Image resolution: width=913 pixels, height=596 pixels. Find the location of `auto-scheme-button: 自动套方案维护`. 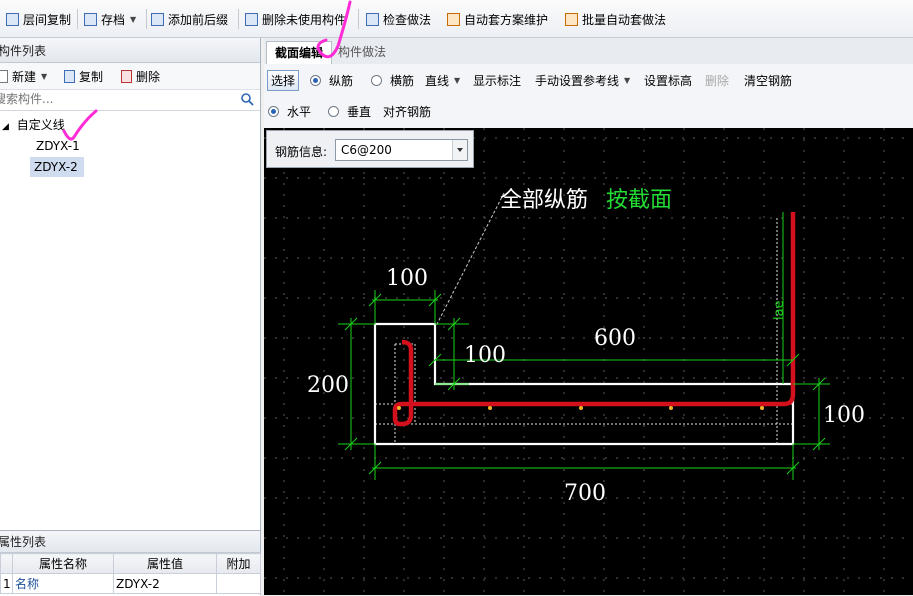

auto-scheme-button: 自动套方案维护 is located at coordinates (497, 19).